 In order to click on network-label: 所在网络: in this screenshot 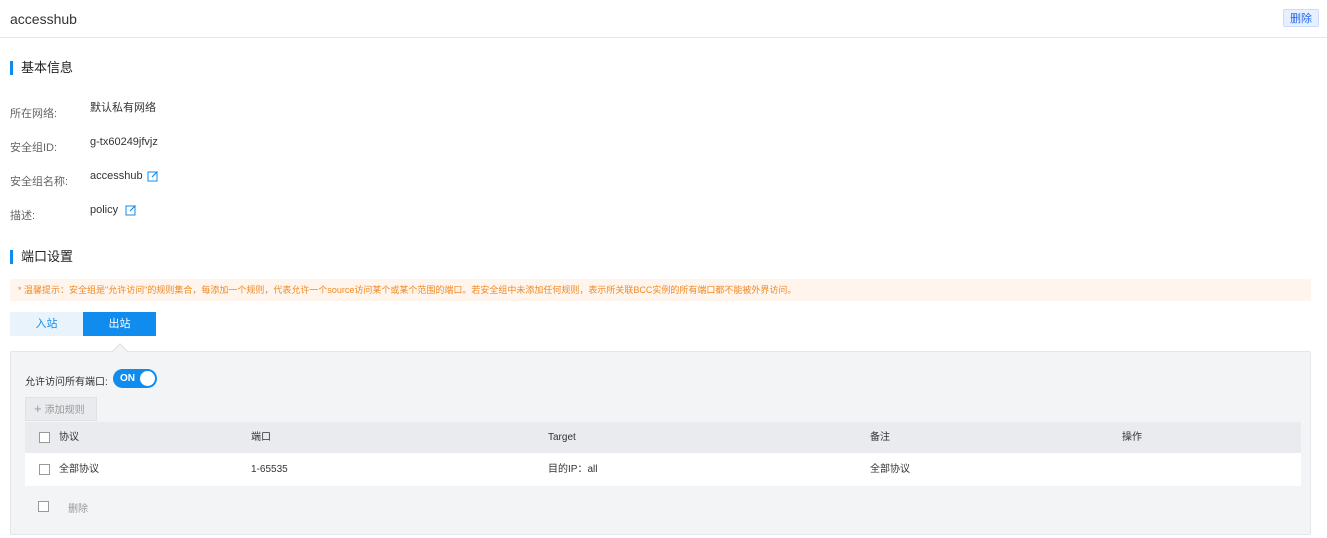, I will do `click(34, 114)`.